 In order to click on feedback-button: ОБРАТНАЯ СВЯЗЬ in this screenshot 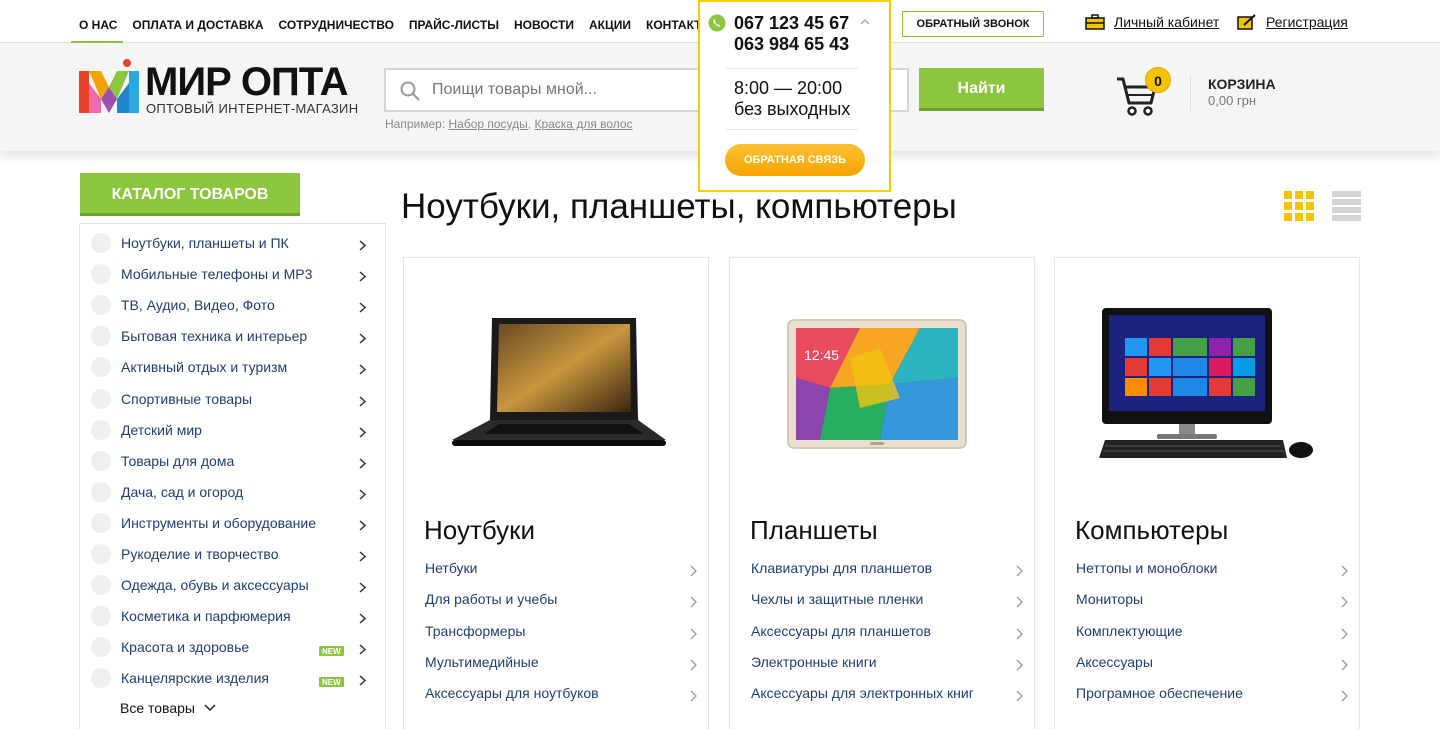, I will do `click(795, 160)`.